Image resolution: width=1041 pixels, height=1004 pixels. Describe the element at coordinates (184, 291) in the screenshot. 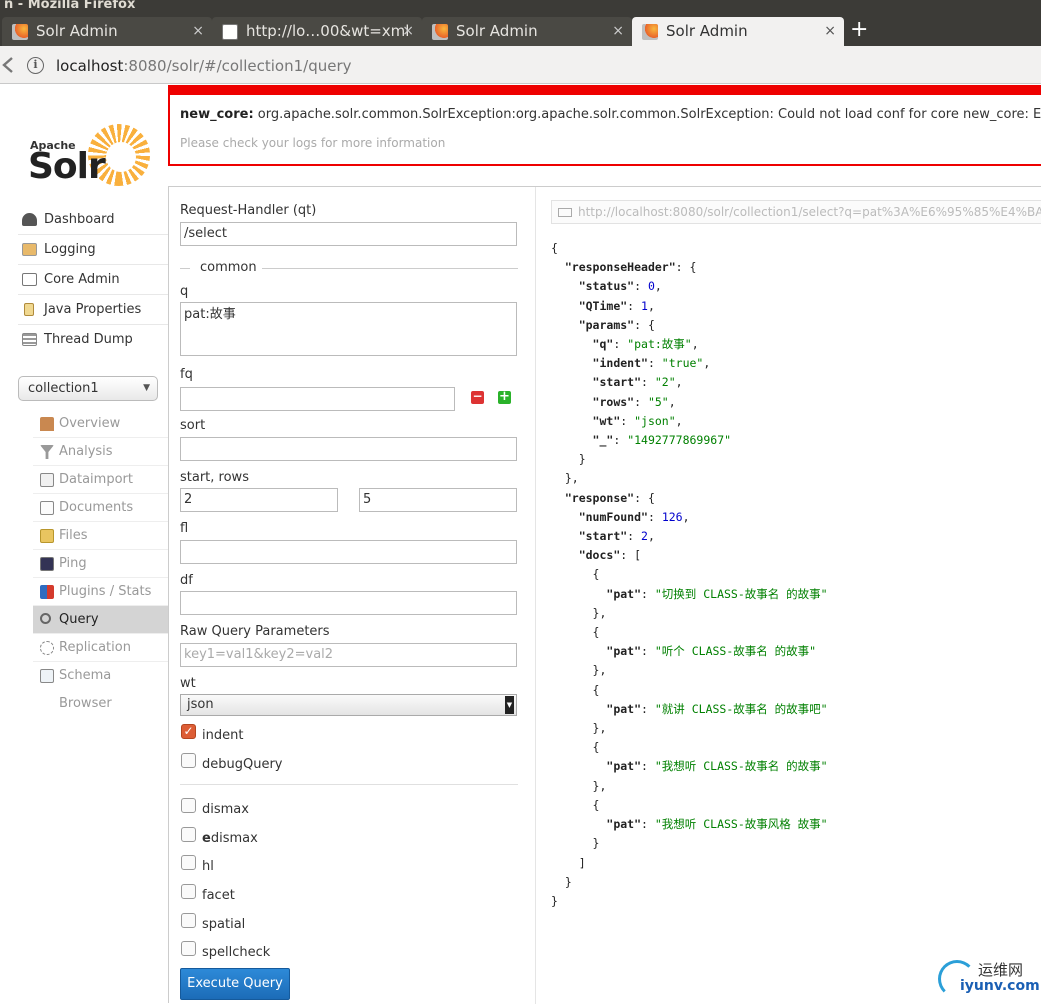

I see `q-label: q` at that location.